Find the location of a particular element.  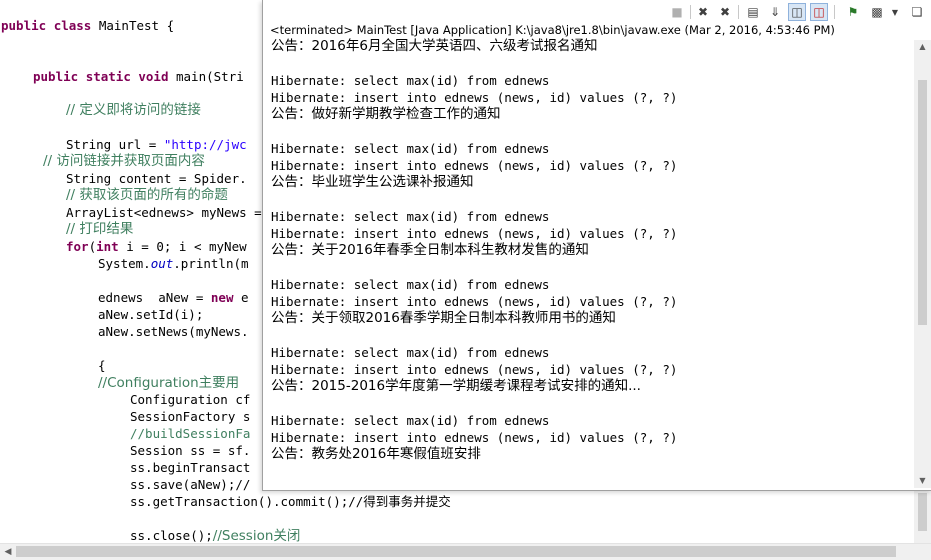

code-token: static is located at coordinates (108, 76).